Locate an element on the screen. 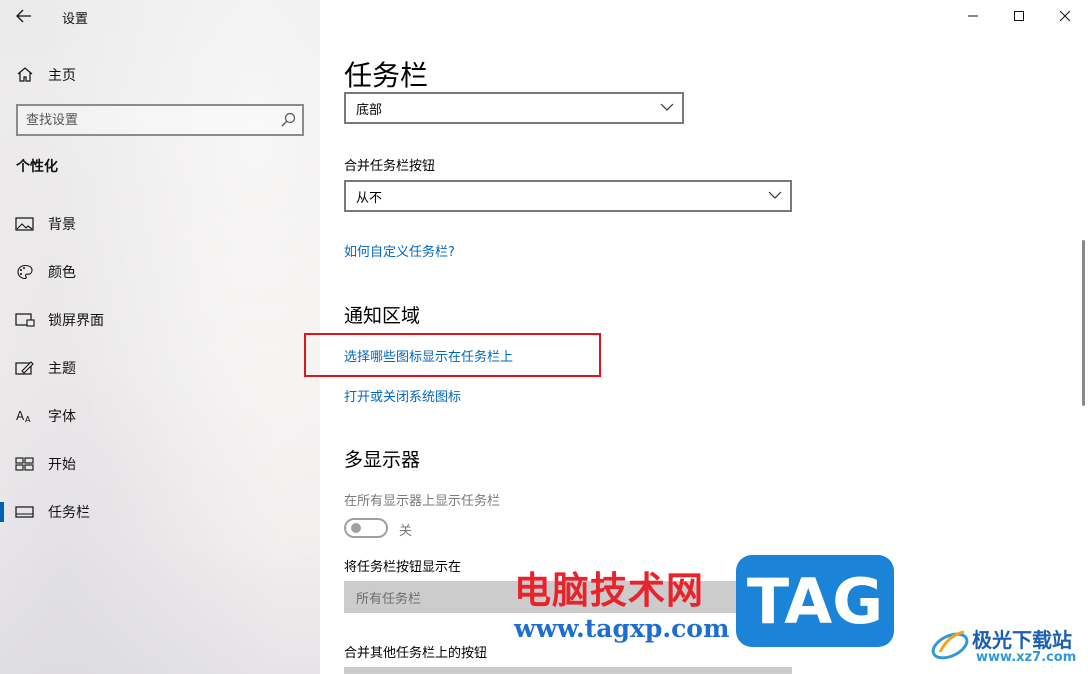 Image resolution: width=1088 pixels, height=674 pixels. toggle-knob is located at coordinates (356, 528).